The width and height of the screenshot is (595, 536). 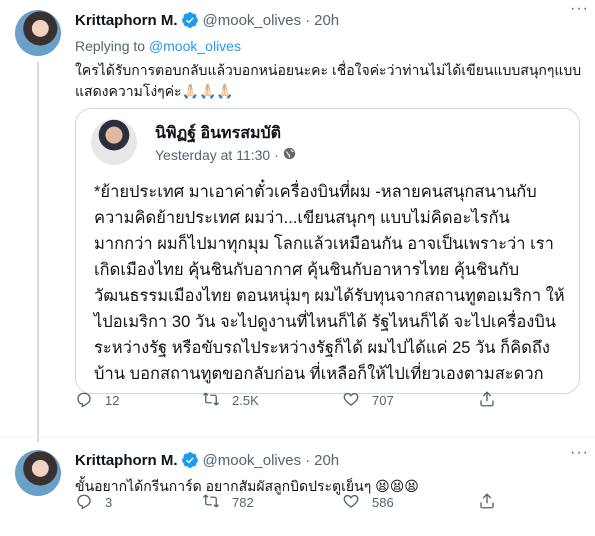 What do you see at coordinates (195, 46) in the screenshot?
I see `replying-to-link: @mook_olives` at bounding box center [195, 46].